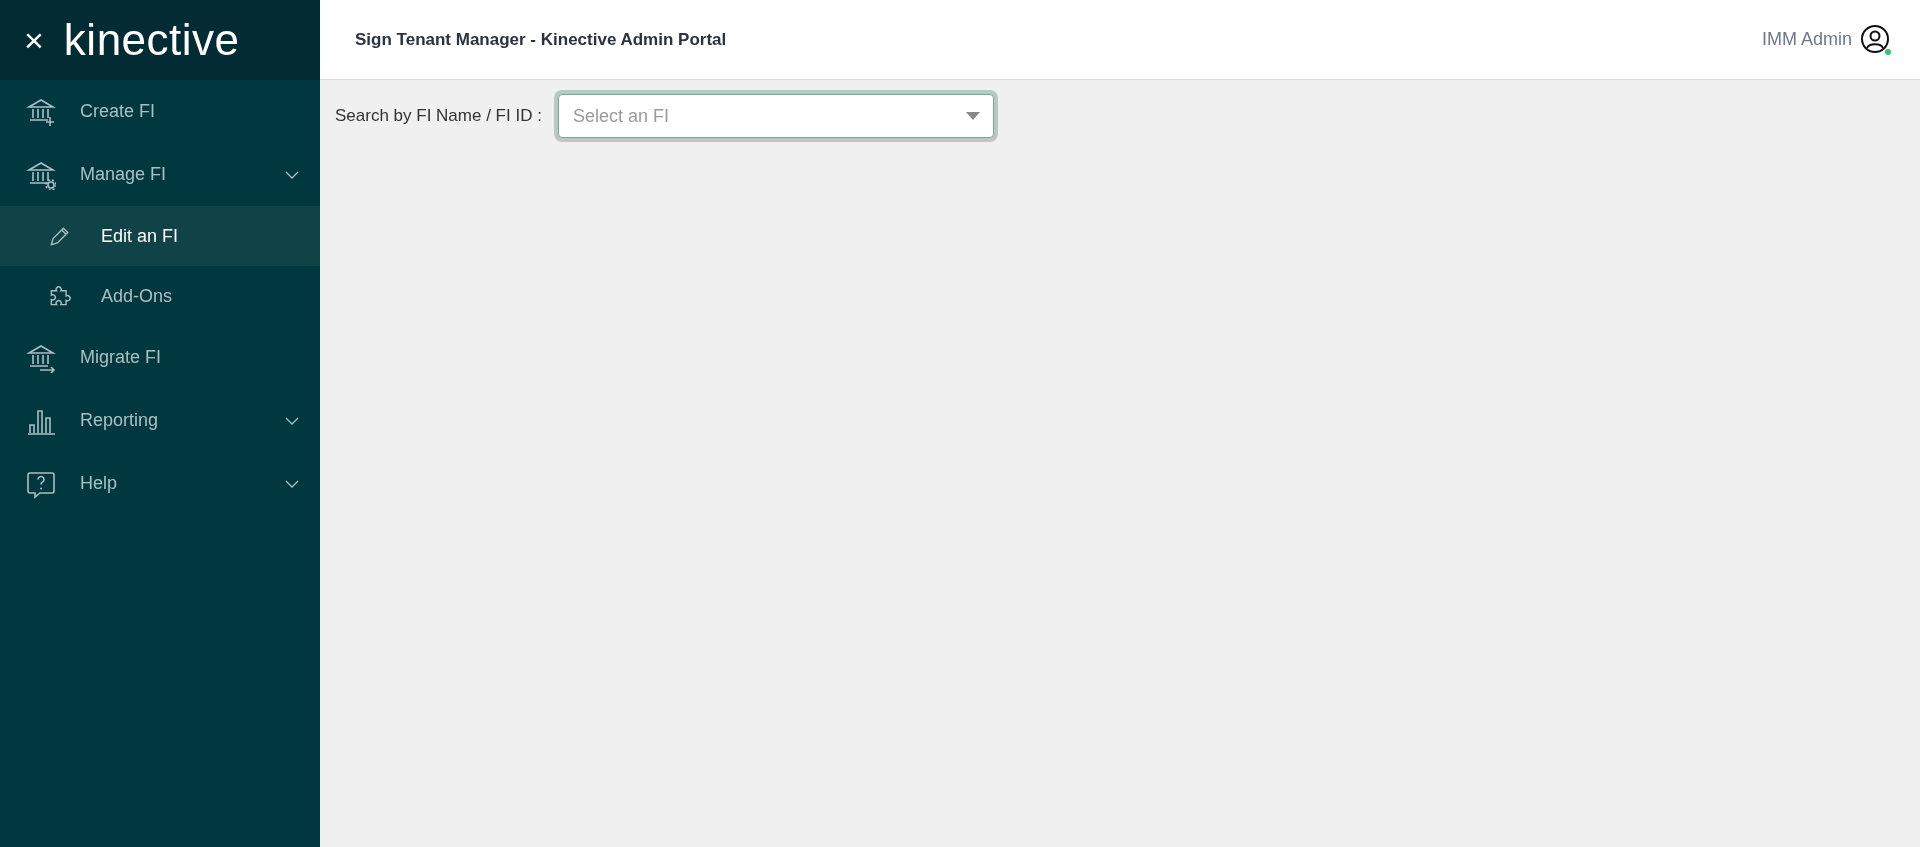  What do you see at coordinates (160, 174) in the screenshot?
I see `menu-item: Manage FI` at bounding box center [160, 174].